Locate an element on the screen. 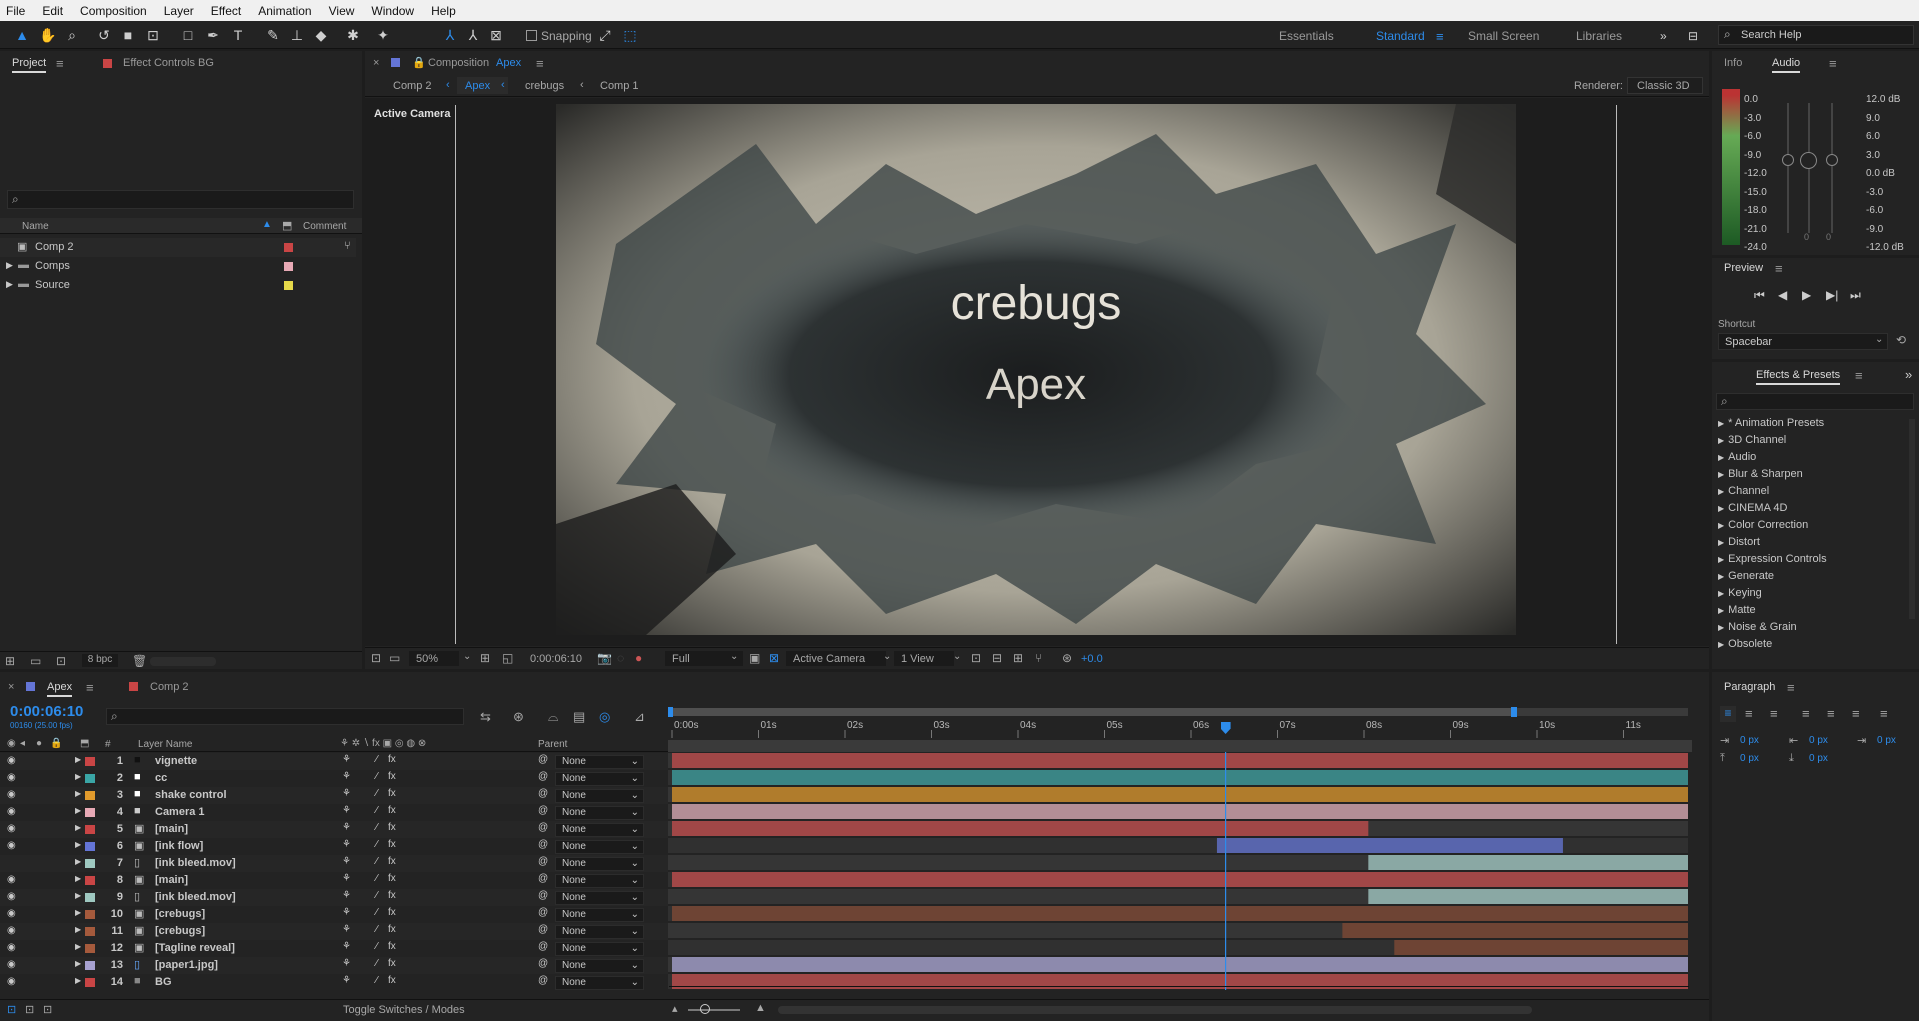  magnification-dropdown: 50% is located at coordinates (427, 659).